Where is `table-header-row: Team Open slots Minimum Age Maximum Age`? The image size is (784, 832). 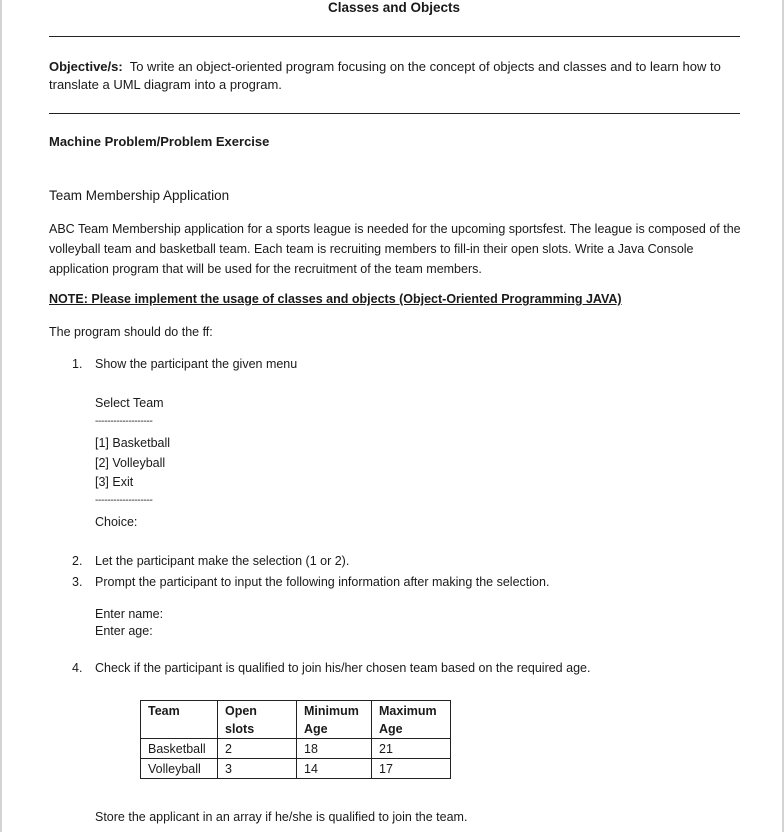 table-header-row: Team Open slots Minimum Age Maximum Age is located at coordinates (295, 719).